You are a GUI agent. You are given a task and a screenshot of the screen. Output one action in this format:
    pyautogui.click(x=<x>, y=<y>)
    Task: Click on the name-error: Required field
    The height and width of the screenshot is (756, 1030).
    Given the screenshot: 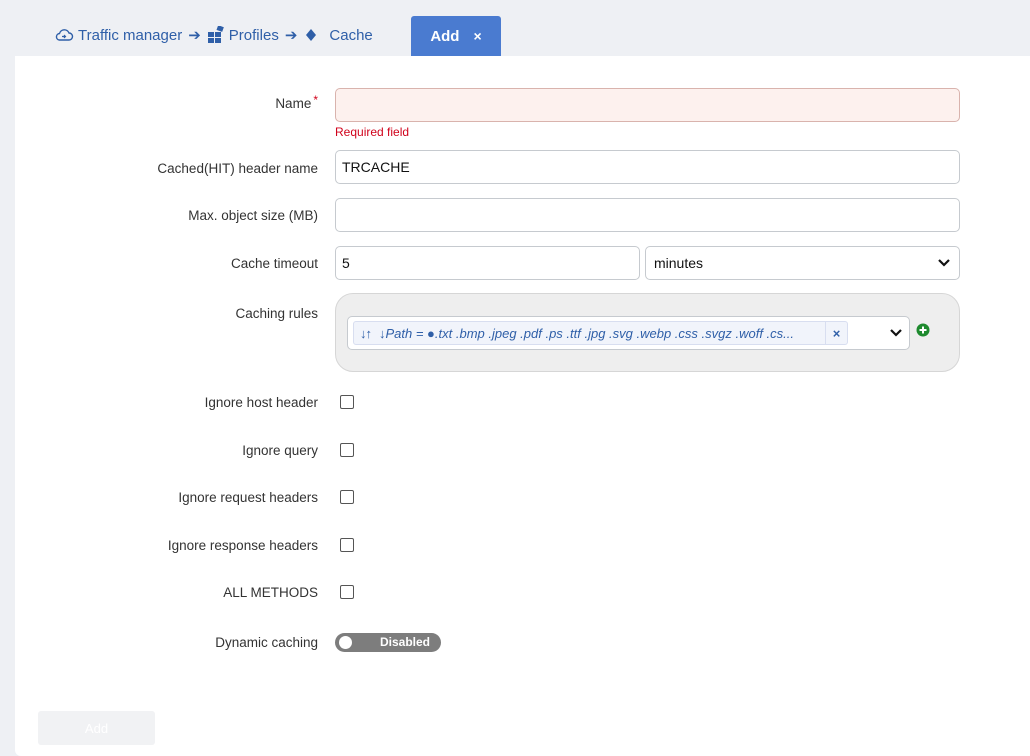 What is the action you would take?
    pyautogui.click(x=372, y=132)
    